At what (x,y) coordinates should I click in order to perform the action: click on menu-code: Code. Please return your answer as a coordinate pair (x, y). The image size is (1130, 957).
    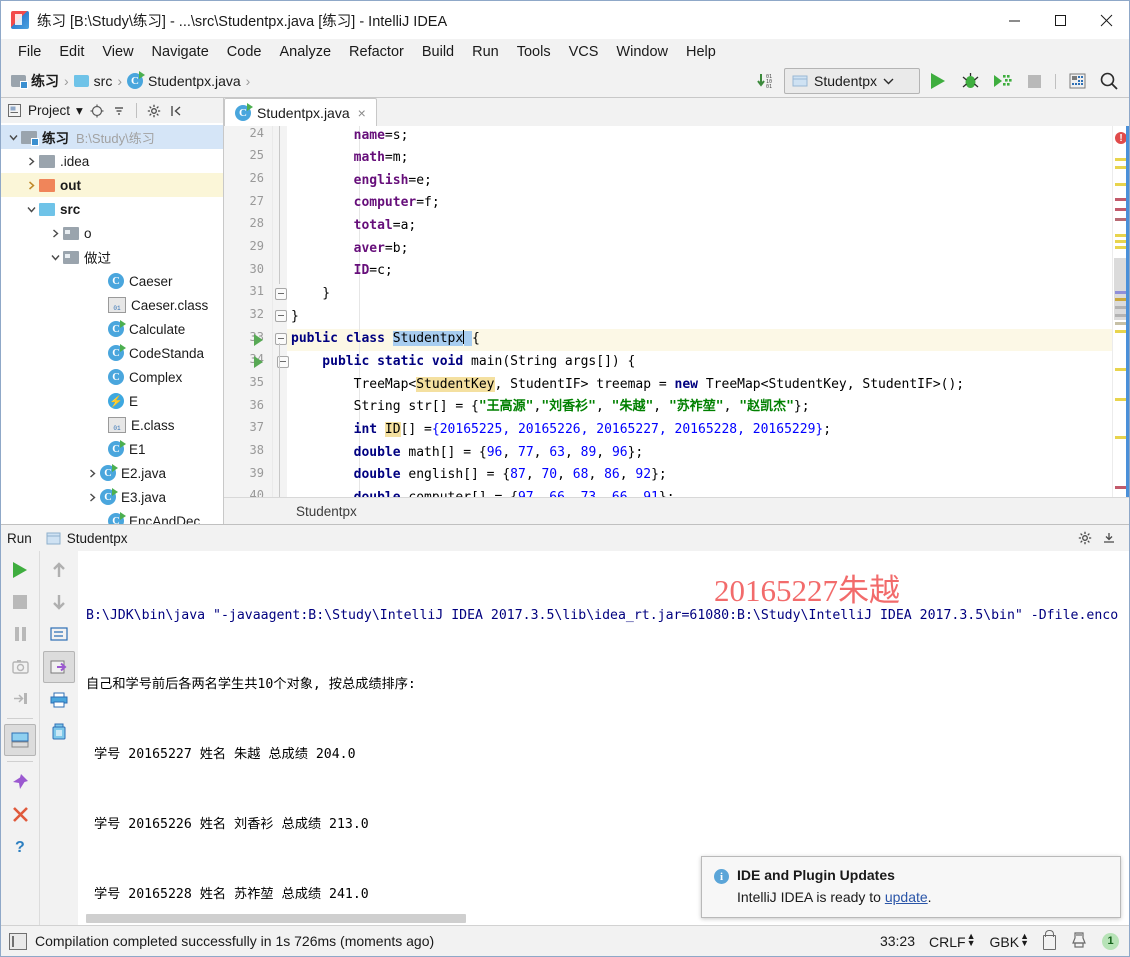
    Looking at the image, I should click on (244, 52).